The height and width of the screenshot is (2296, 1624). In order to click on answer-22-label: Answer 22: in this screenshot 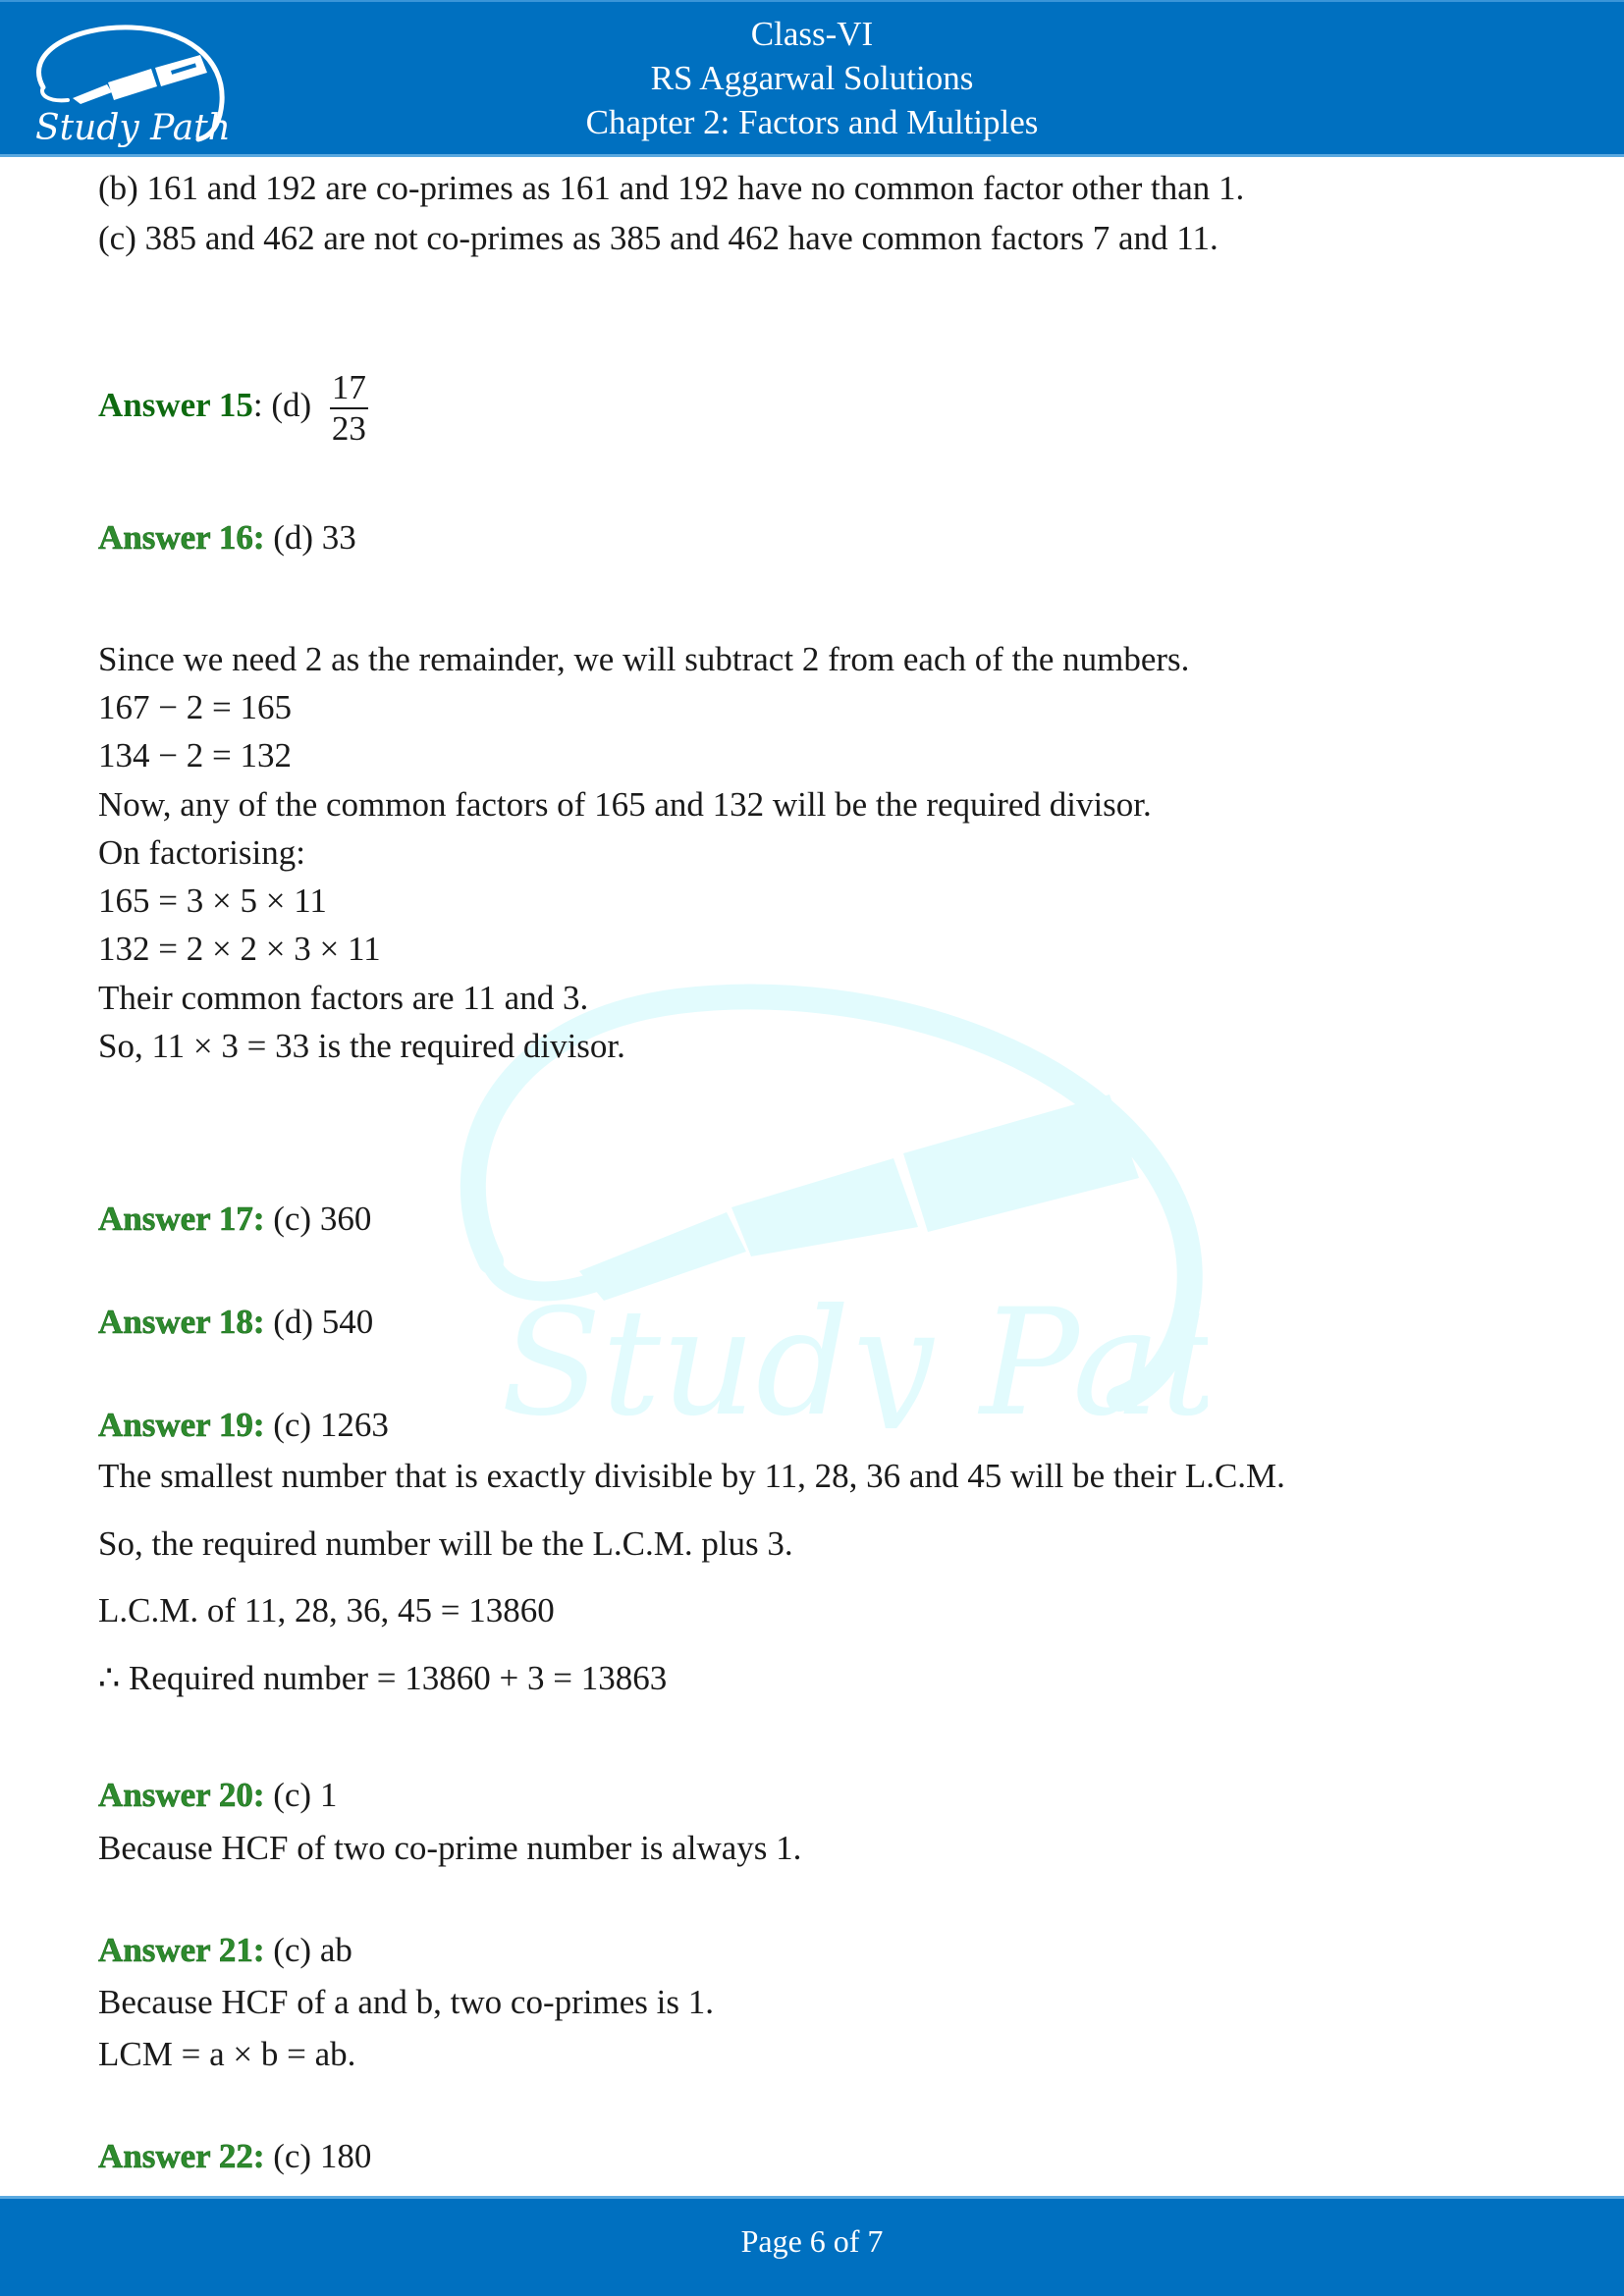, I will do `click(181, 2156)`.